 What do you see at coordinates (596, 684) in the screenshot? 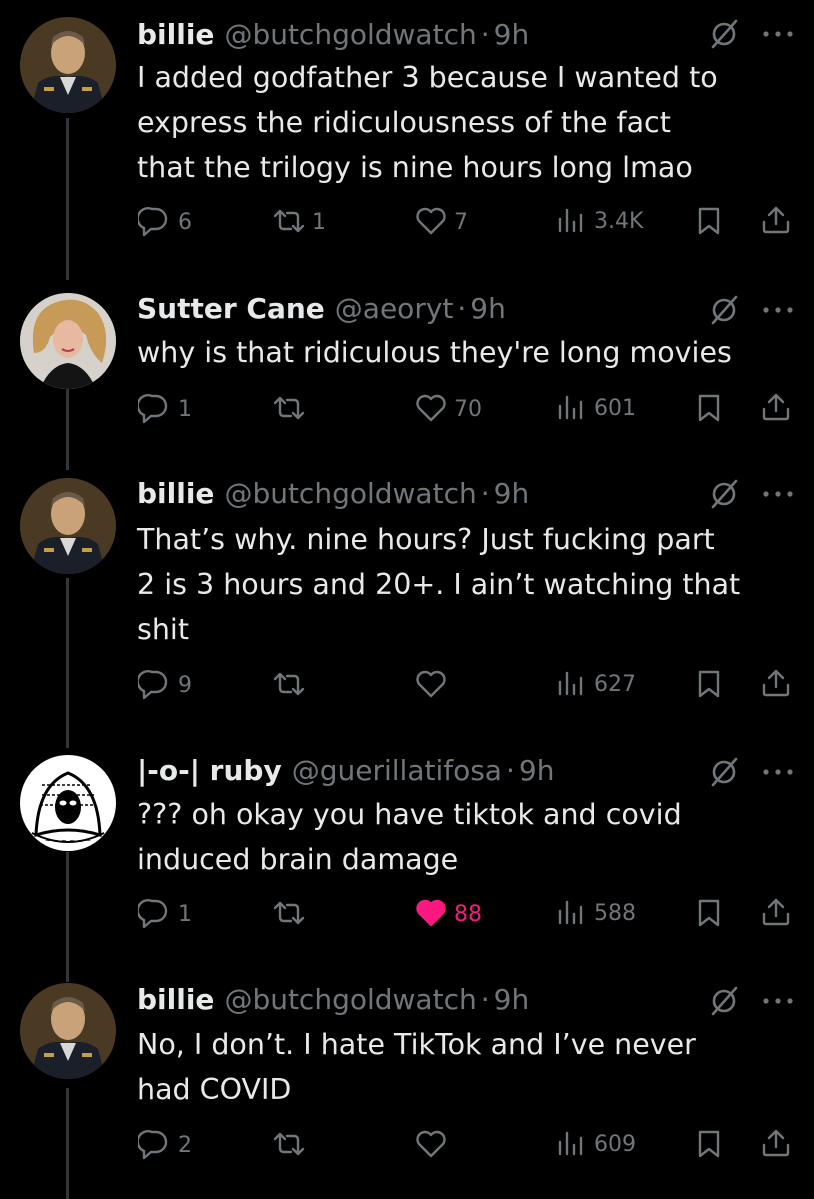
I see `views-button: 627` at bounding box center [596, 684].